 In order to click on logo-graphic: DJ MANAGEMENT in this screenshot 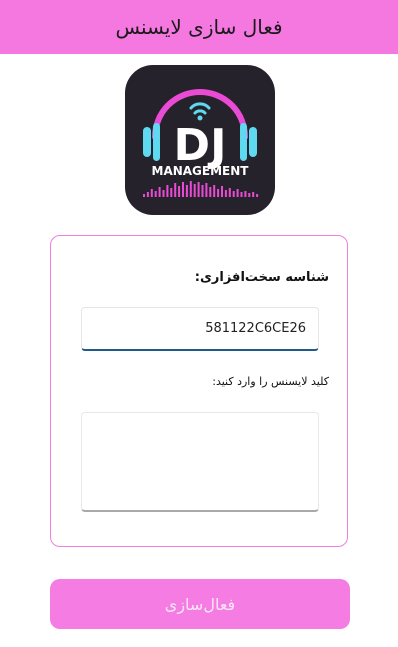, I will do `click(201, 143)`.